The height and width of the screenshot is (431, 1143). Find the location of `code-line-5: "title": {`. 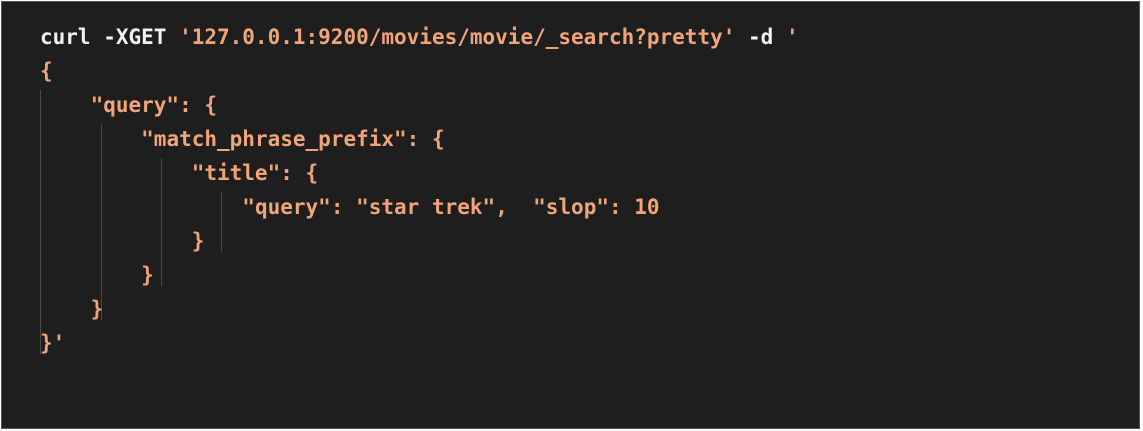

code-line-5: "title": { is located at coordinates (179, 173).